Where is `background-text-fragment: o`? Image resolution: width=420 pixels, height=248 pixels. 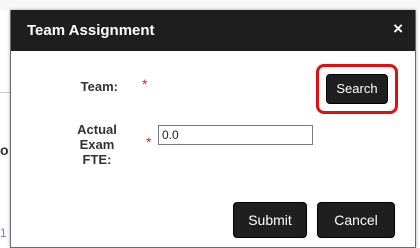
background-text-fragment: o is located at coordinates (4, 150).